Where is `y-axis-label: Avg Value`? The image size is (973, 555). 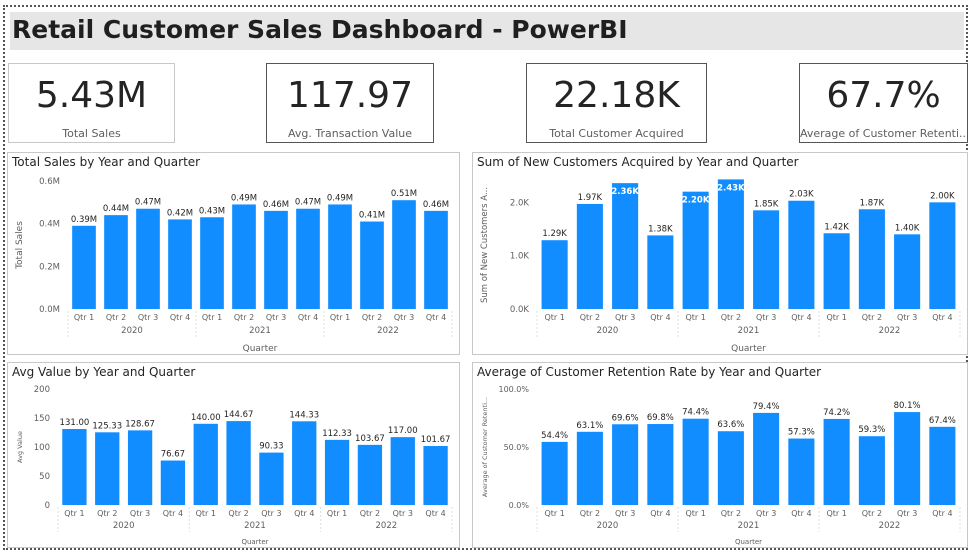 y-axis-label: Avg Value is located at coordinates (20, 447).